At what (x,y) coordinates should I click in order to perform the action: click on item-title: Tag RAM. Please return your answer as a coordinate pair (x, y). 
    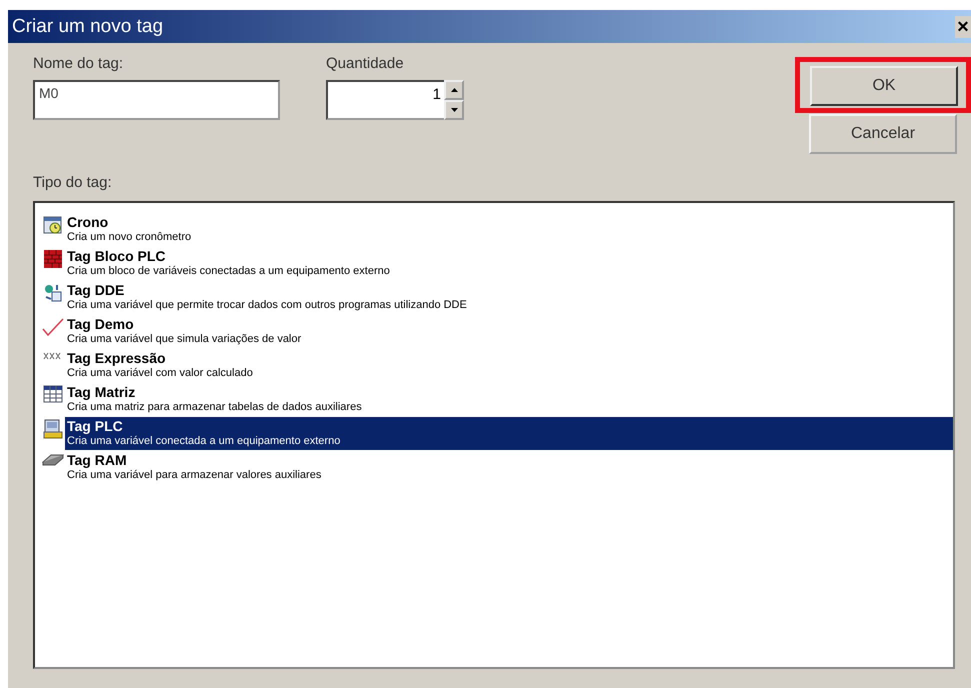
    Looking at the image, I should click on (97, 460).